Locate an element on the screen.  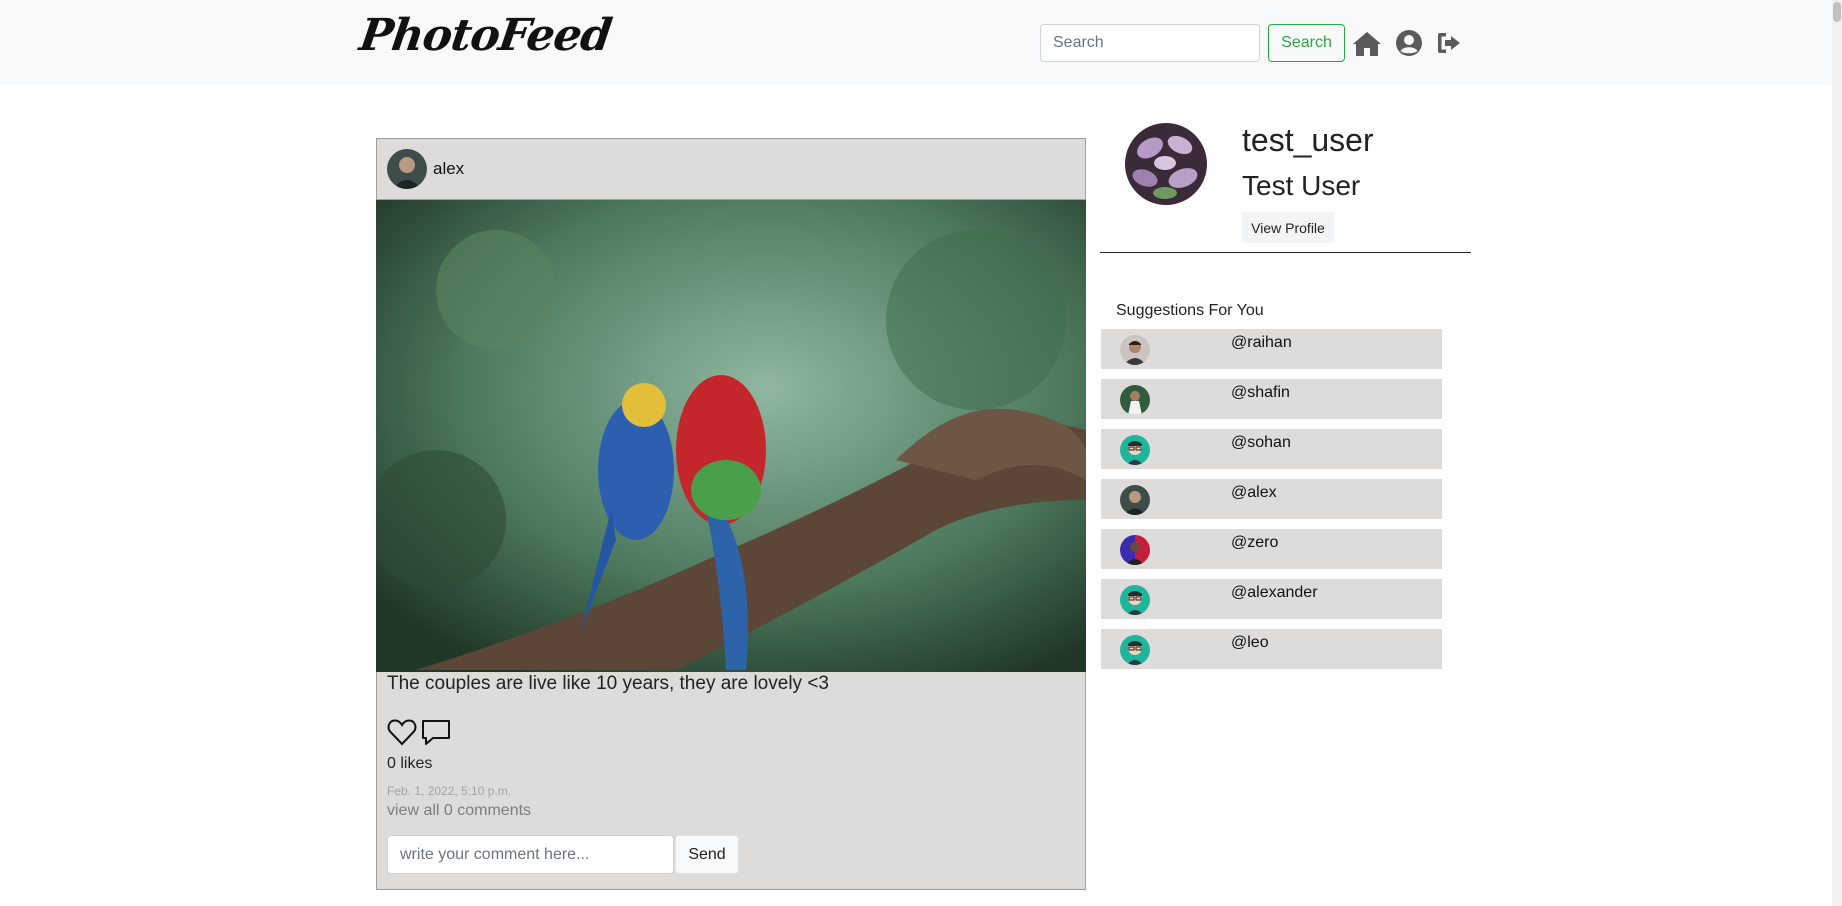
suggestion-handle: @leo is located at coordinates (1250, 643).